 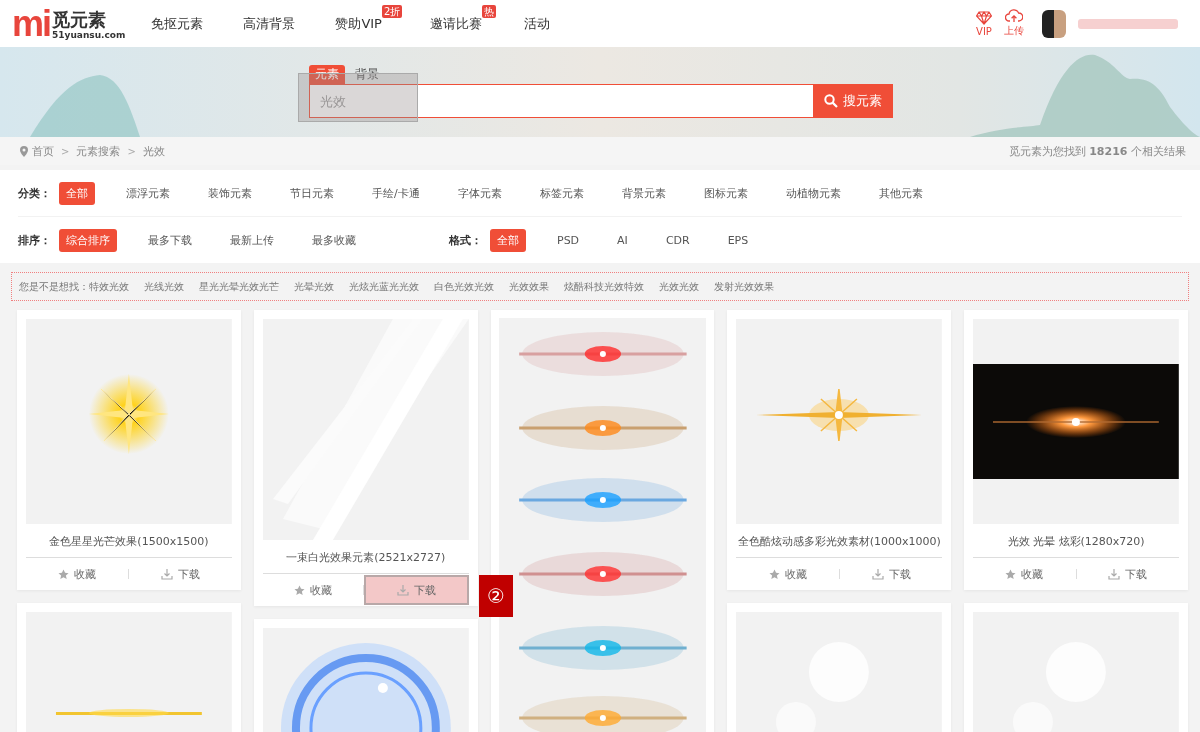 What do you see at coordinates (153, 151) in the screenshot?
I see `breadcrumb-link: 光效` at bounding box center [153, 151].